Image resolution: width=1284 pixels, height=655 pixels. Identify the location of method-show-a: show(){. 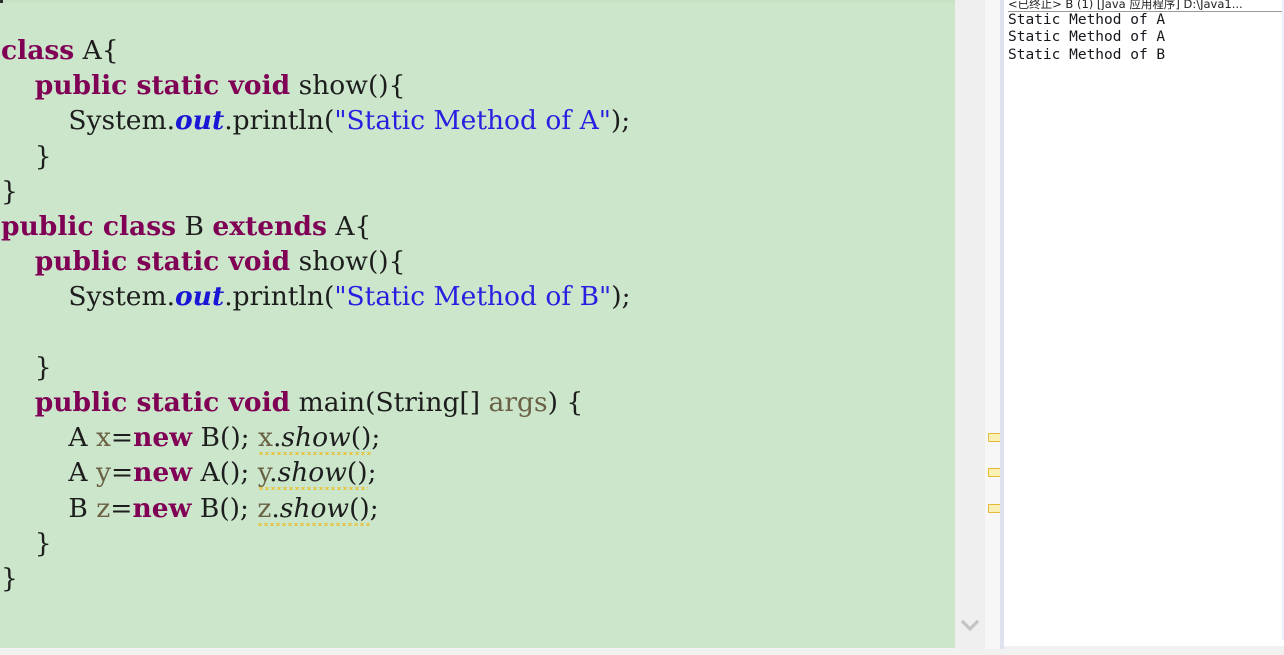
(352, 86).